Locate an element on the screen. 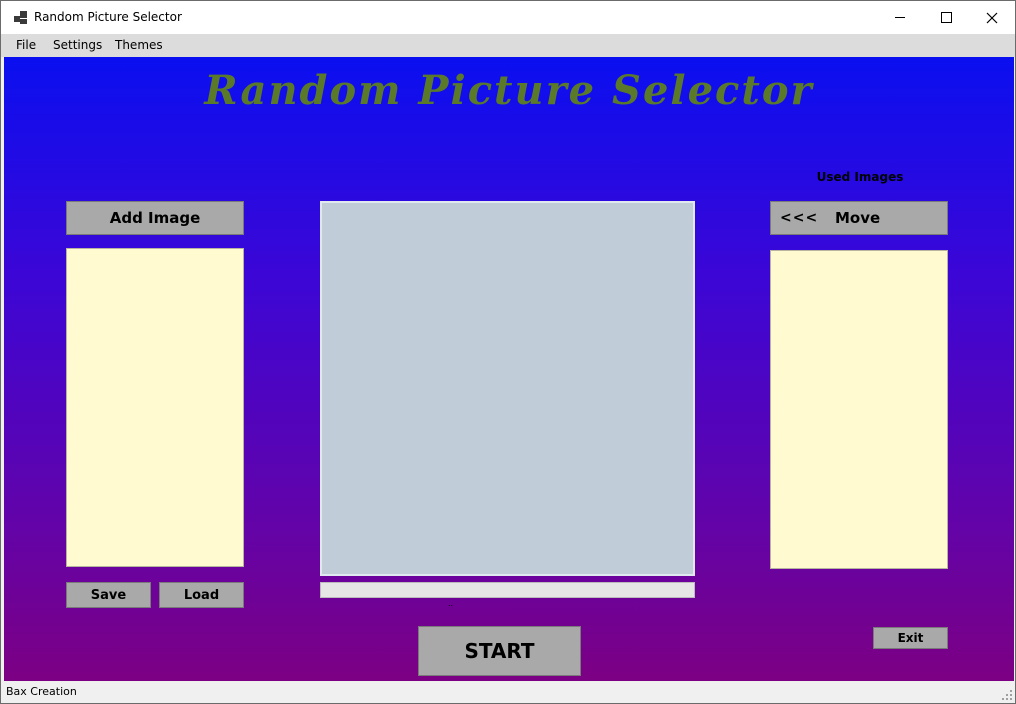 The height and width of the screenshot is (704, 1016). status-bar: Bax Creation is located at coordinates (508, 692).